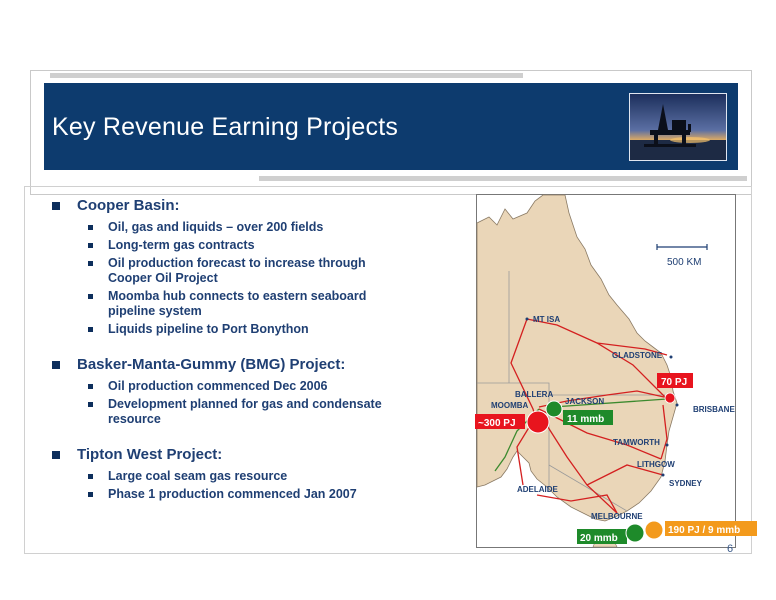  I want to click on section-heading-text: Cooper Basin:, so click(128, 205).